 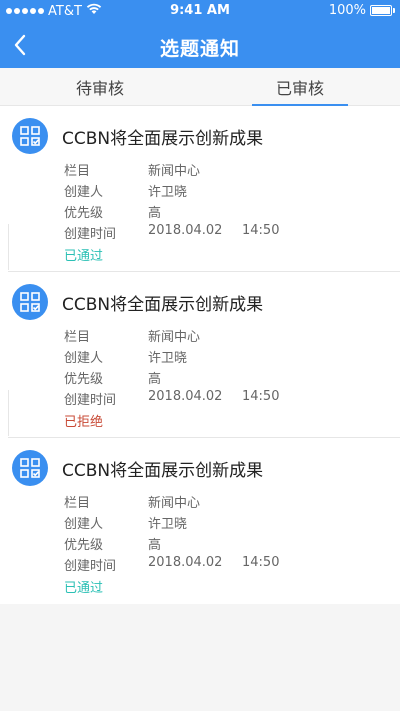 I want to click on status-right: 100%, so click(x=361, y=10).